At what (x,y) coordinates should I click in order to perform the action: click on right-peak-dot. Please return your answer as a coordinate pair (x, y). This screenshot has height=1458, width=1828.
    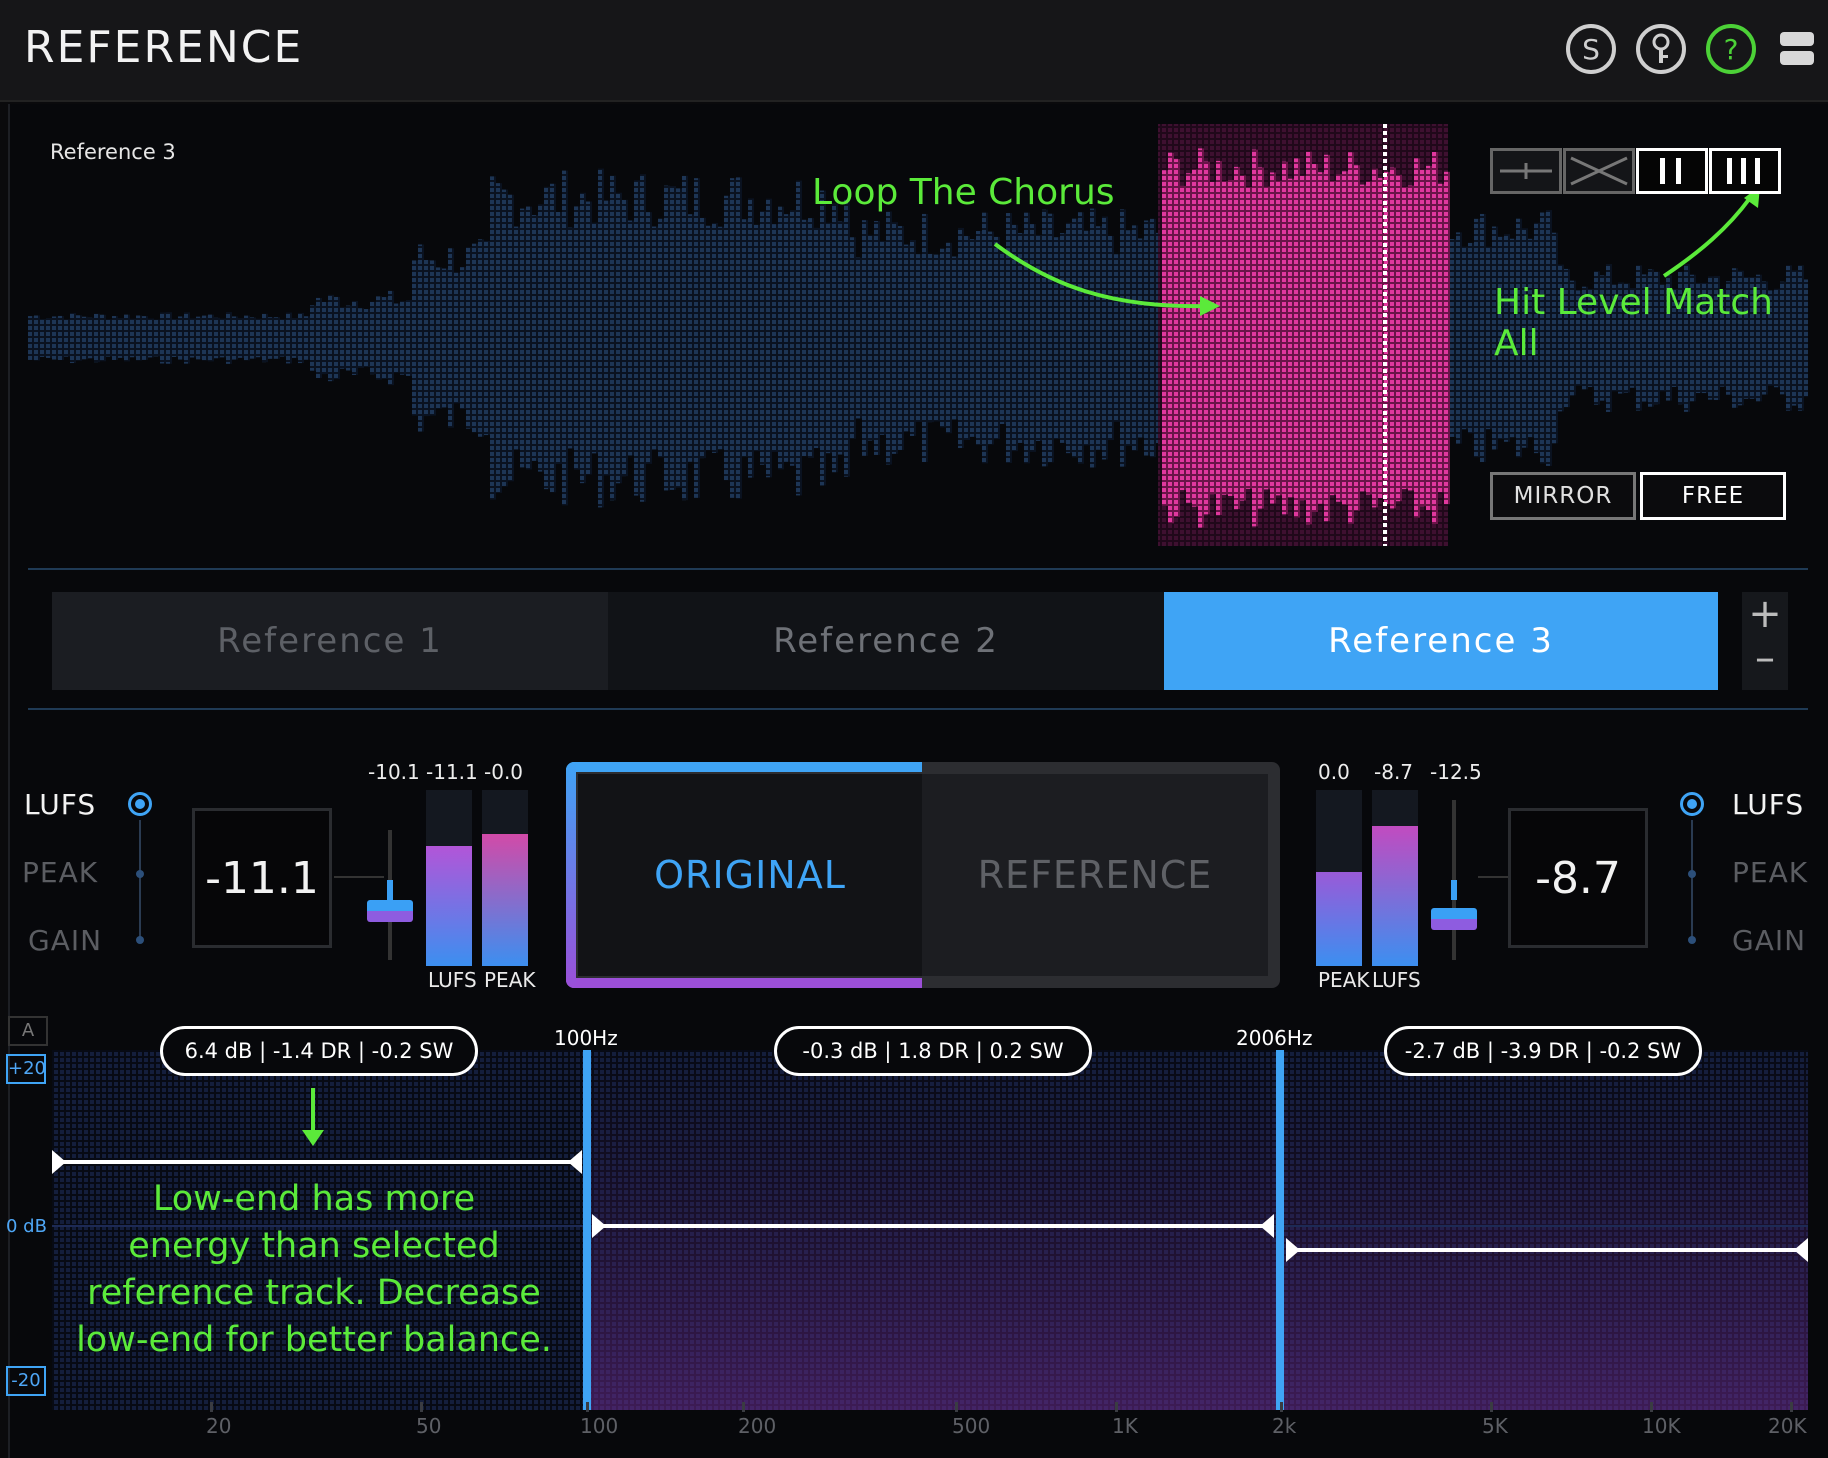
    Looking at the image, I should click on (1692, 874).